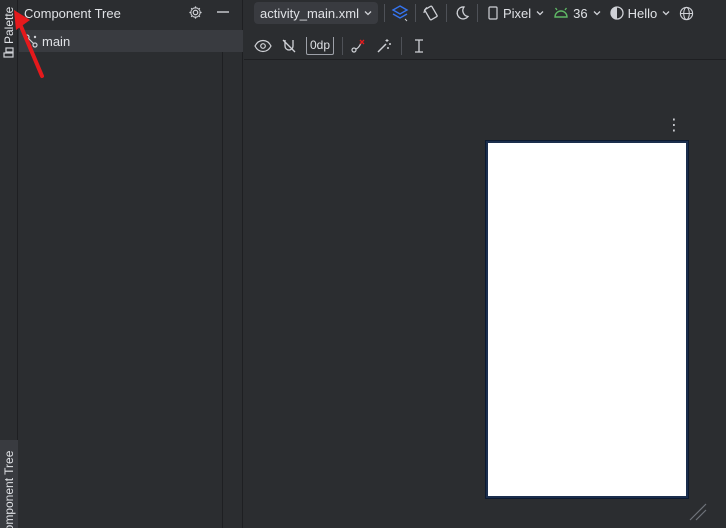 This screenshot has height=528, width=726. Describe the element at coordinates (309, 13) in the screenshot. I see `file-selector-label: activity_main.xml` at that location.